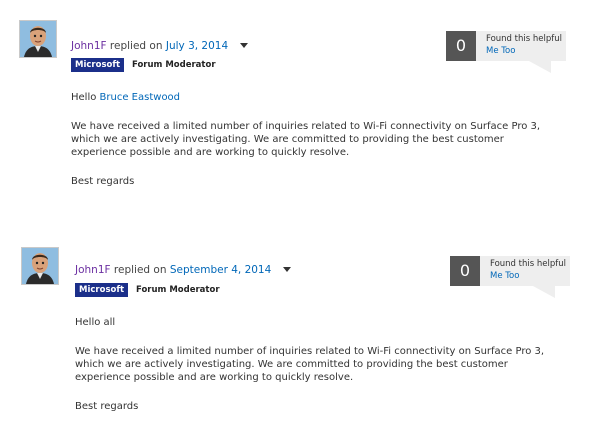 This screenshot has height=427, width=600. Describe the element at coordinates (220, 270) in the screenshot. I see `post-date-link: September 4, 2014` at that location.